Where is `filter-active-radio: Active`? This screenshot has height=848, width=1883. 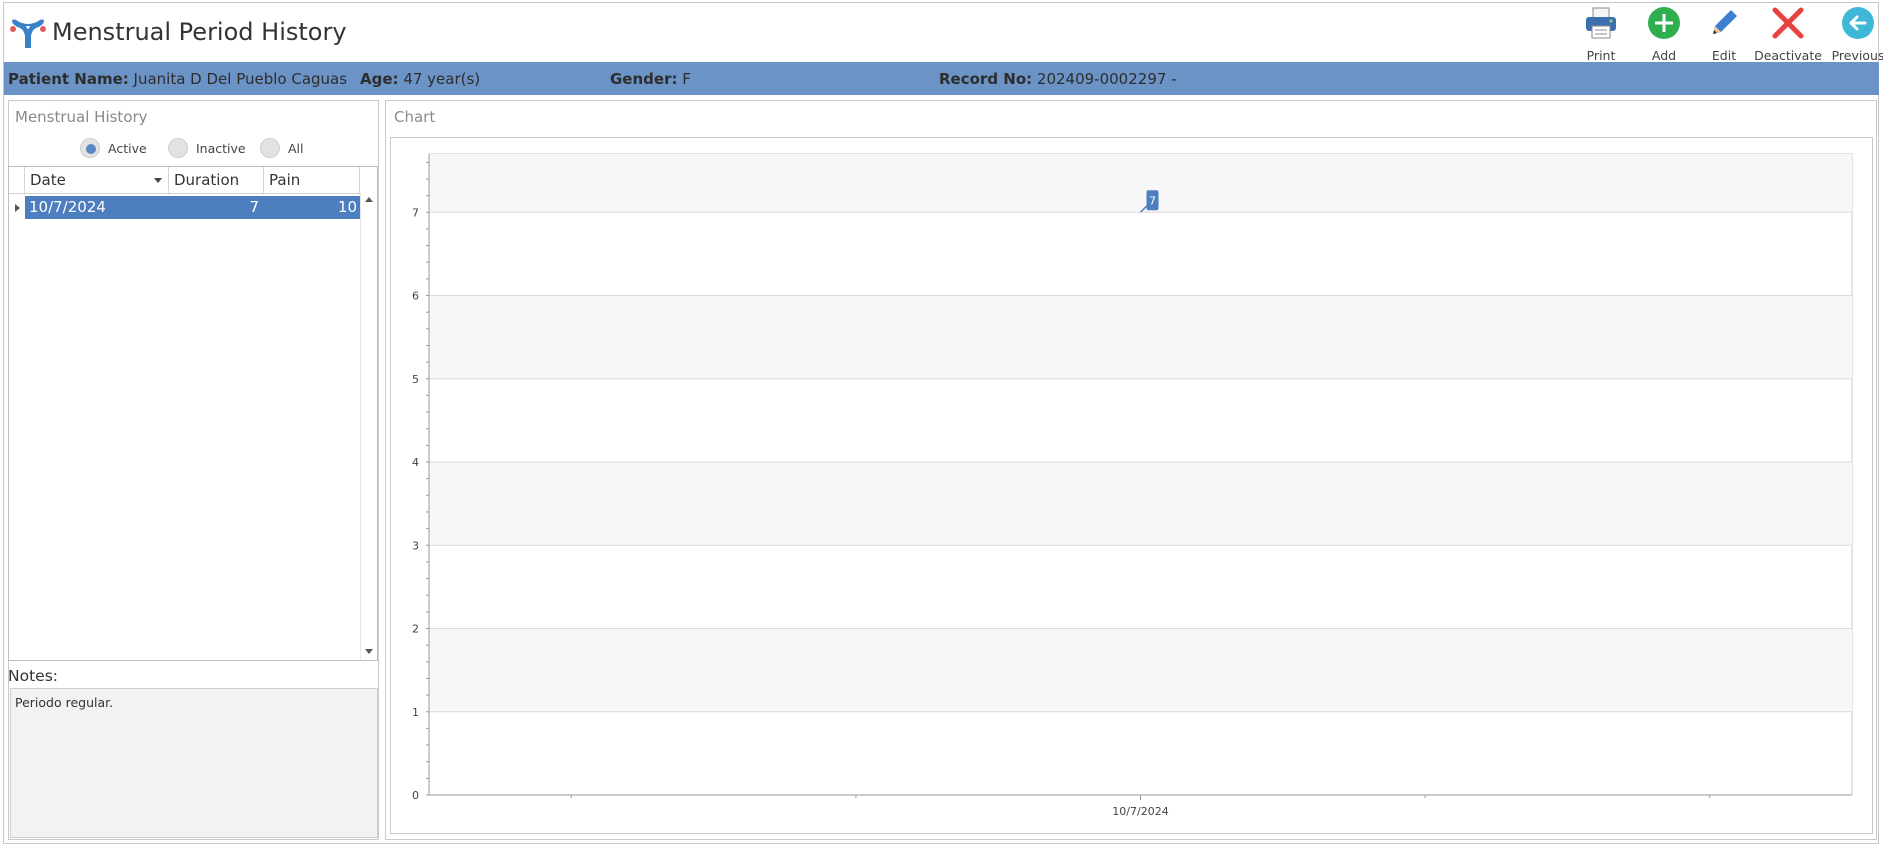
filter-active-radio: Active is located at coordinates (113, 148).